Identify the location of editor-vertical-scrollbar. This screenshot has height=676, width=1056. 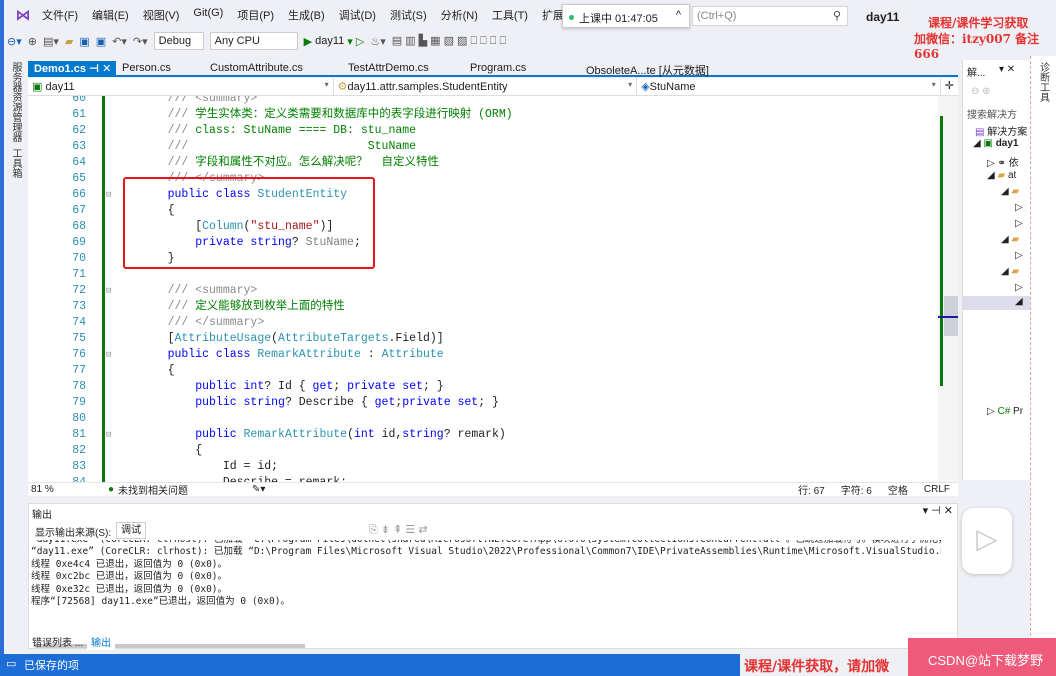
(948, 289).